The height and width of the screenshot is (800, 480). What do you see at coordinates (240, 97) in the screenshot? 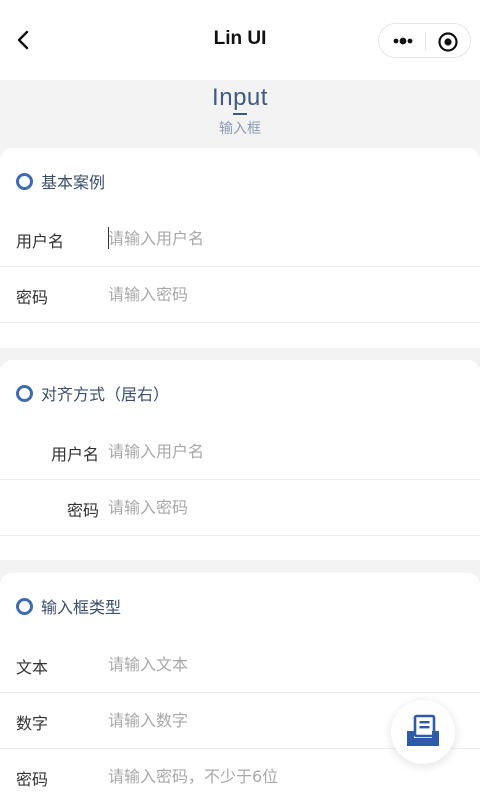
I see `page-title: Input` at bounding box center [240, 97].